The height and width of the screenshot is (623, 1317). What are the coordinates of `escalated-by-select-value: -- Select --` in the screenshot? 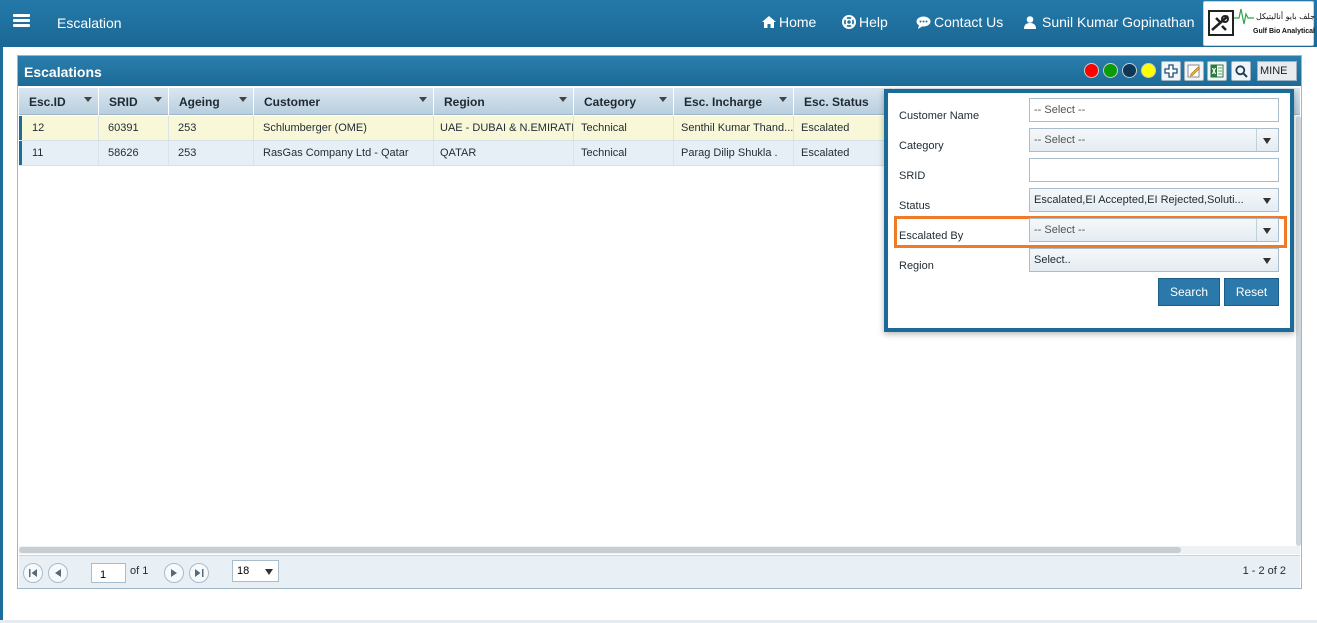 It's located at (1060, 230).